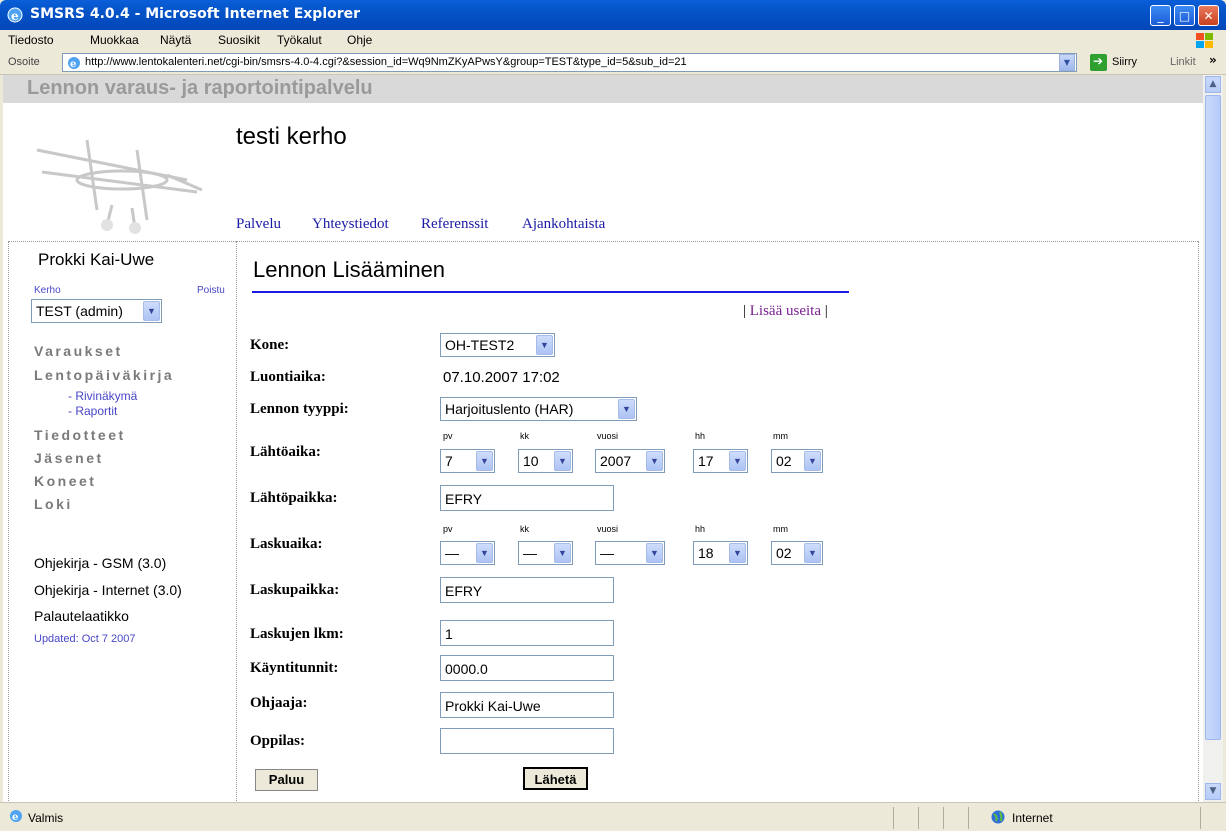 This screenshot has width=1226, height=831. Describe the element at coordinates (278, 741) in the screenshot. I see `oppilas-label: Oppilas:` at that location.